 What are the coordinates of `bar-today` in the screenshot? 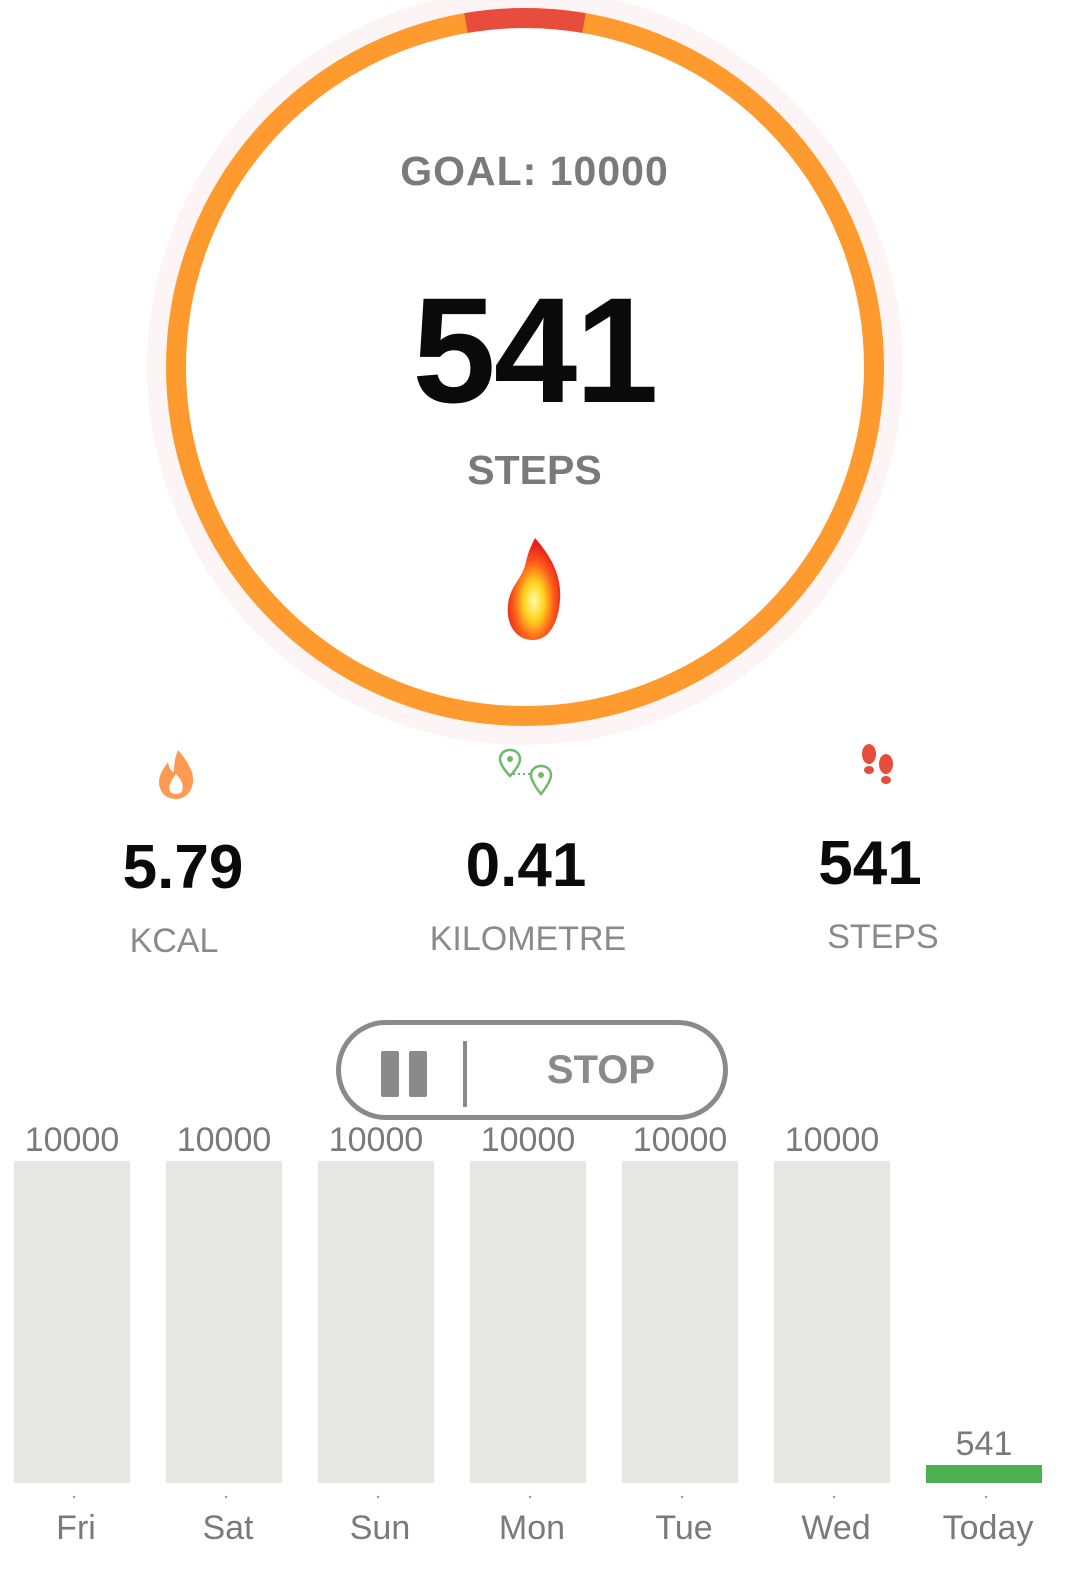 It's located at (984, 1474).